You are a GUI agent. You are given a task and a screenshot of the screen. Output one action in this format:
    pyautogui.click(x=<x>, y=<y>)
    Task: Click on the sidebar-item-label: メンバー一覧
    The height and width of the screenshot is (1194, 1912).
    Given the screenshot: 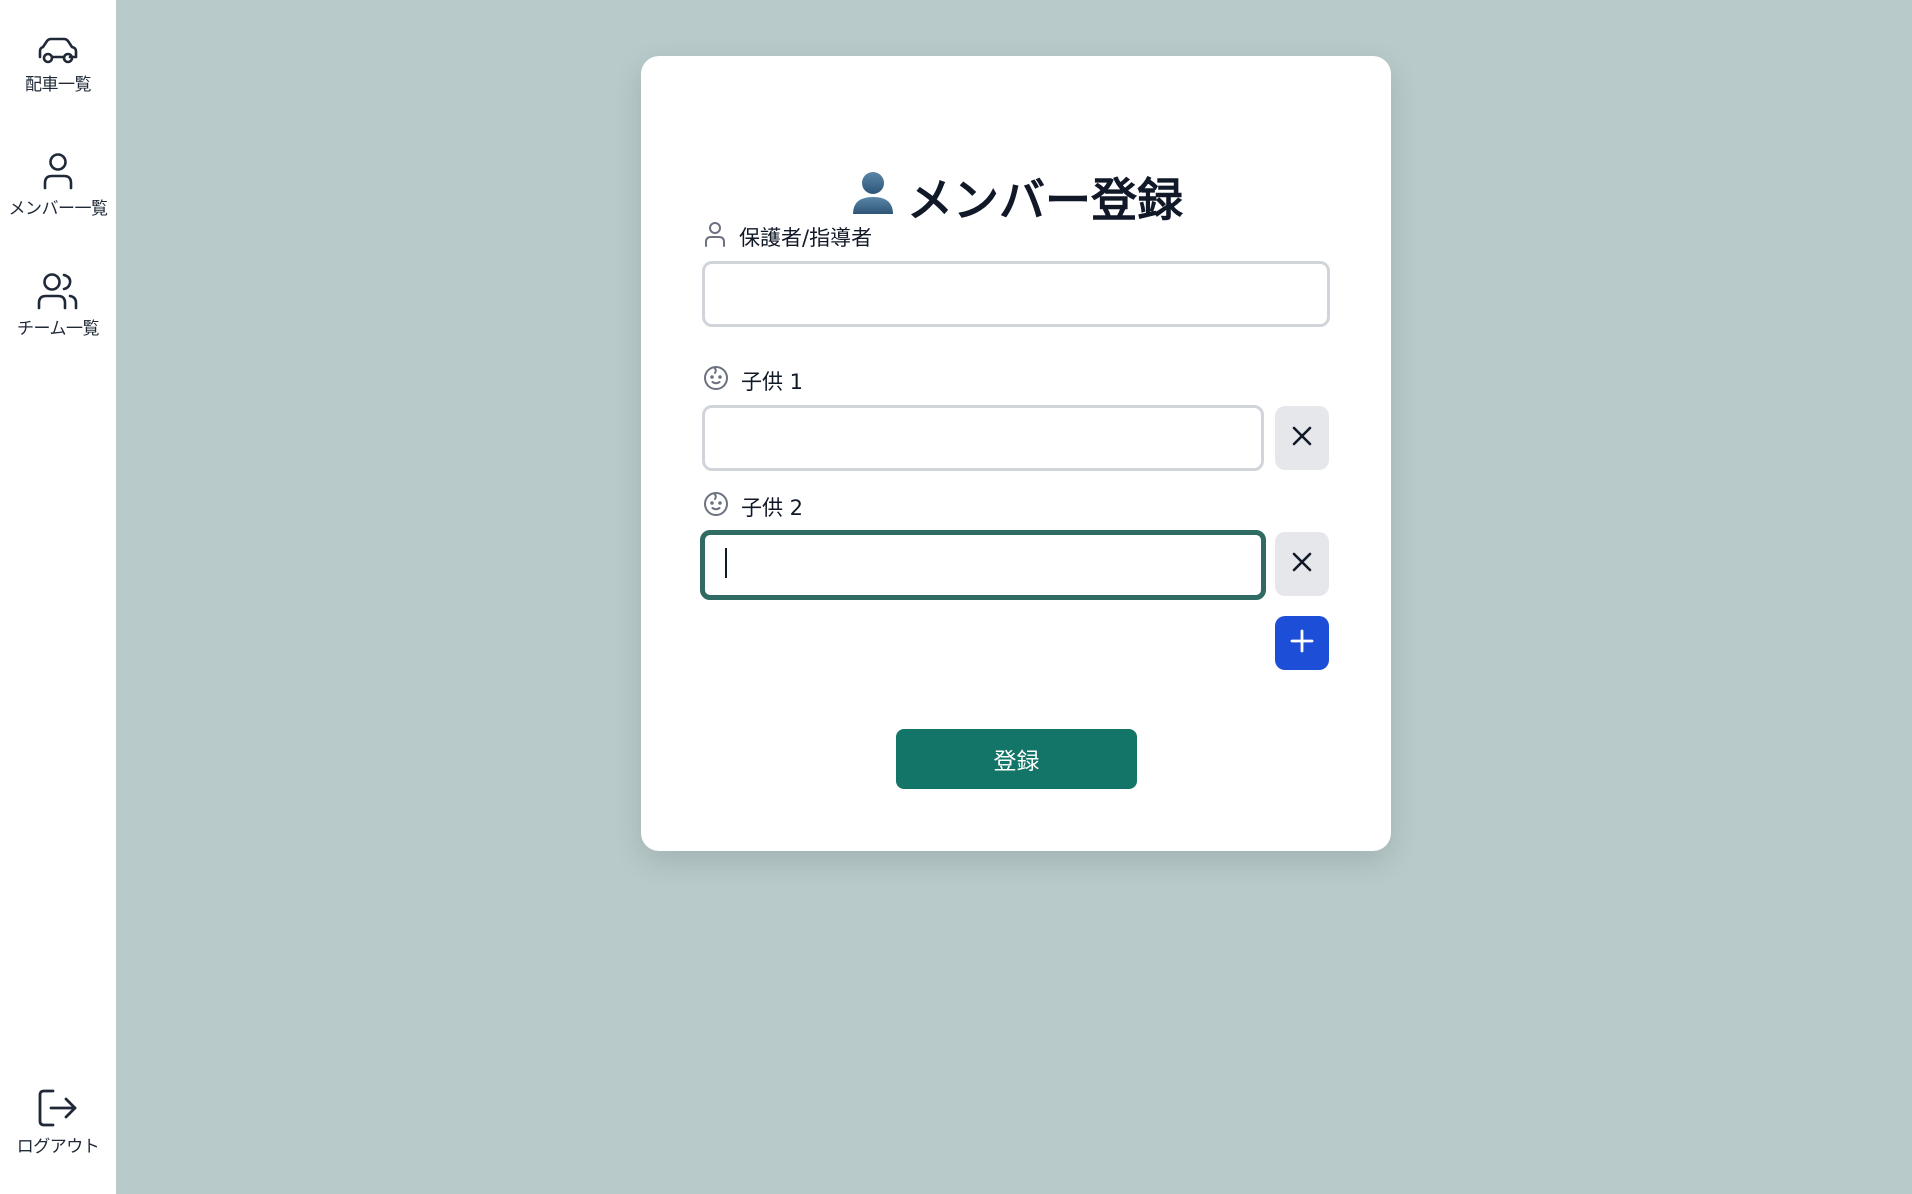 What is the action you would take?
    pyautogui.click(x=58, y=209)
    